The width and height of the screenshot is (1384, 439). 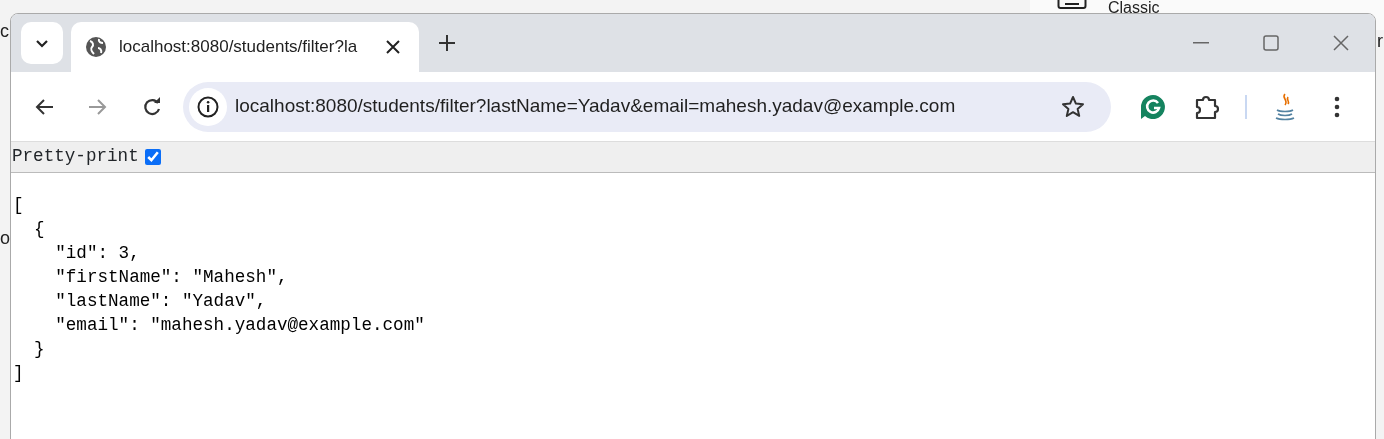 What do you see at coordinates (1153, 106) in the screenshot?
I see `letter-g-logo-icon` at bounding box center [1153, 106].